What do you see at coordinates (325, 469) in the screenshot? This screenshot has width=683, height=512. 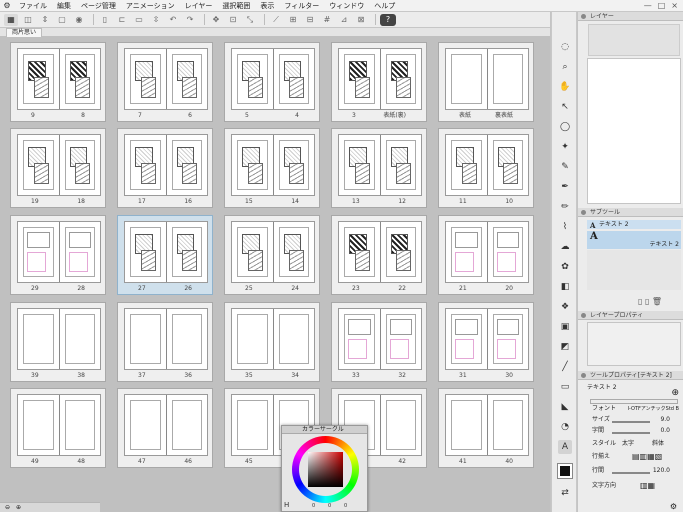 I see `saturation-value-square` at bounding box center [325, 469].